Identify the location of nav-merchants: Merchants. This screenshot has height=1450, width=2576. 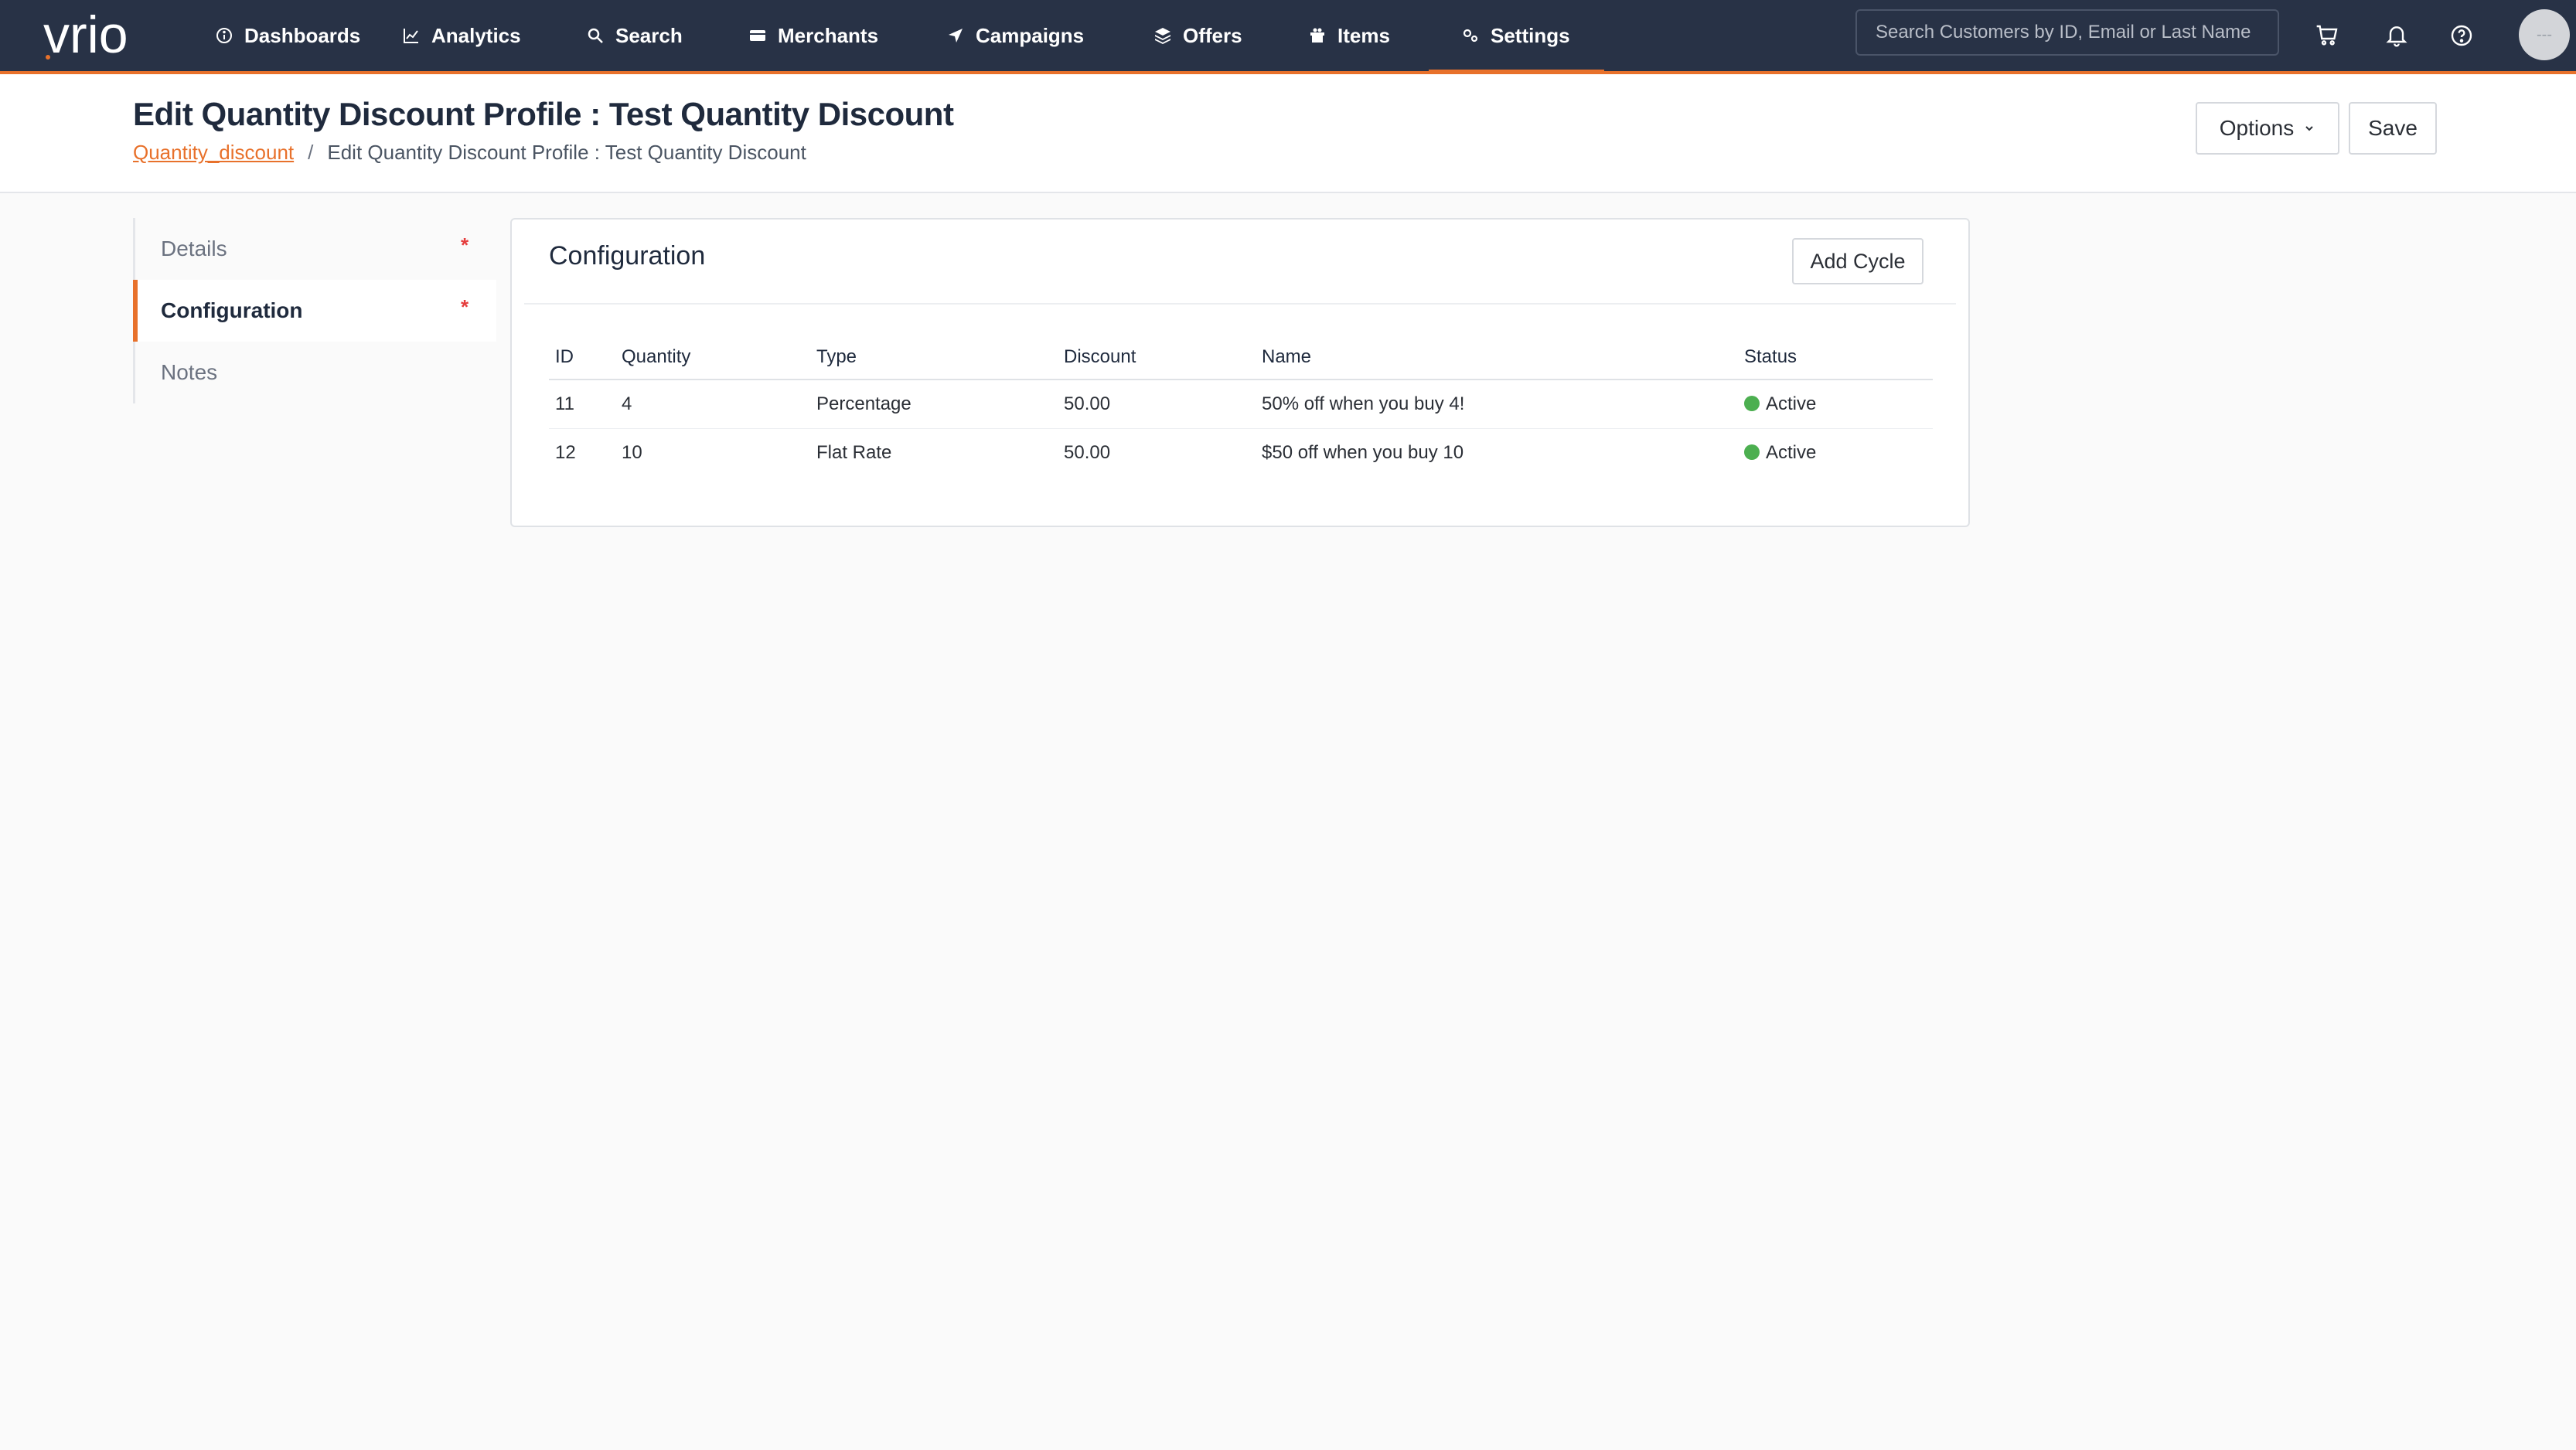
(813, 35).